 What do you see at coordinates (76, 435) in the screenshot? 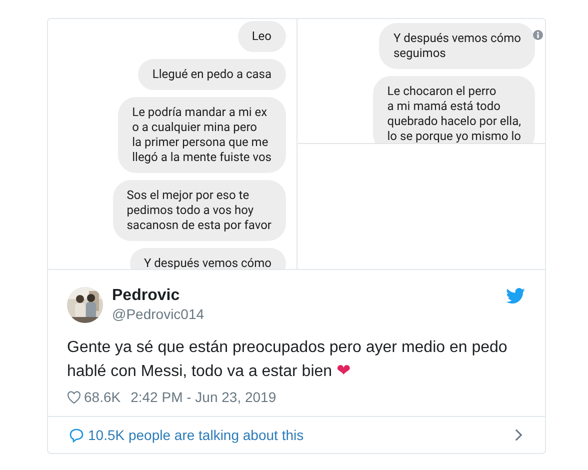
I see `speech-bubble-icon` at bounding box center [76, 435].